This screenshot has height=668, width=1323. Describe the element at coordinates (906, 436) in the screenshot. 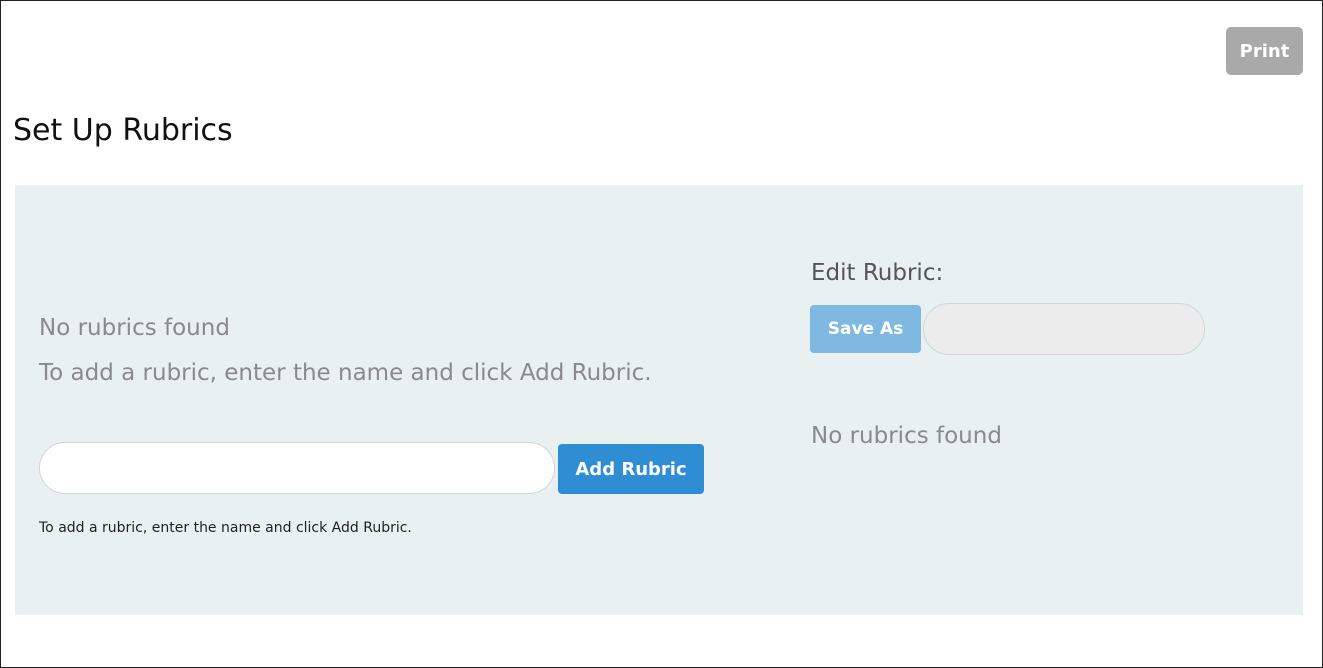

I see `edit-no-rubrics-message: No rubrics found` at that location.